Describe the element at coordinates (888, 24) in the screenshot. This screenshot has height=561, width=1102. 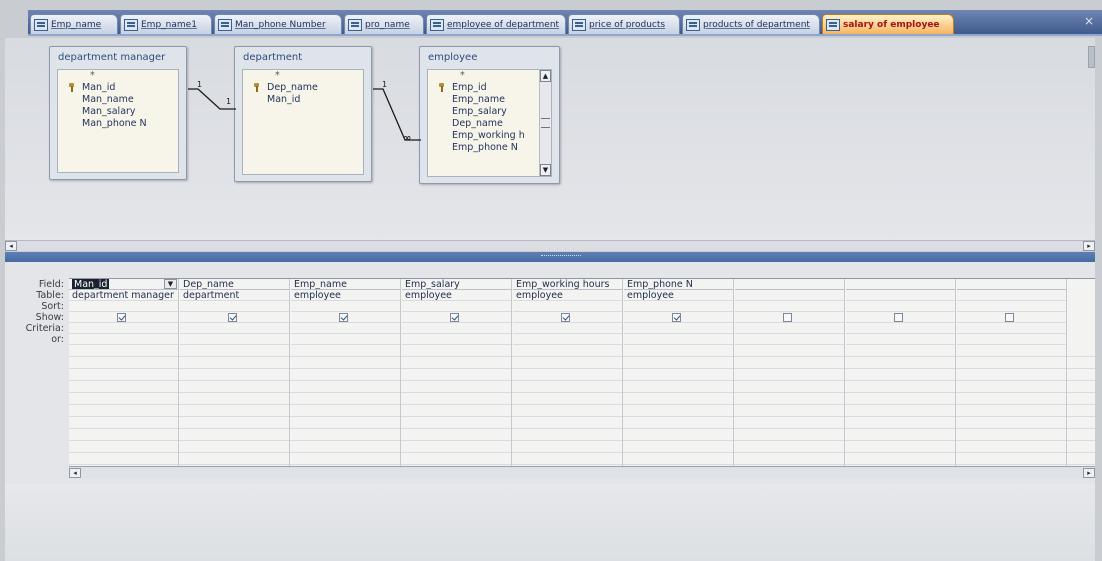
I see `tab-salary-of-employee: salary of employee` at that location.